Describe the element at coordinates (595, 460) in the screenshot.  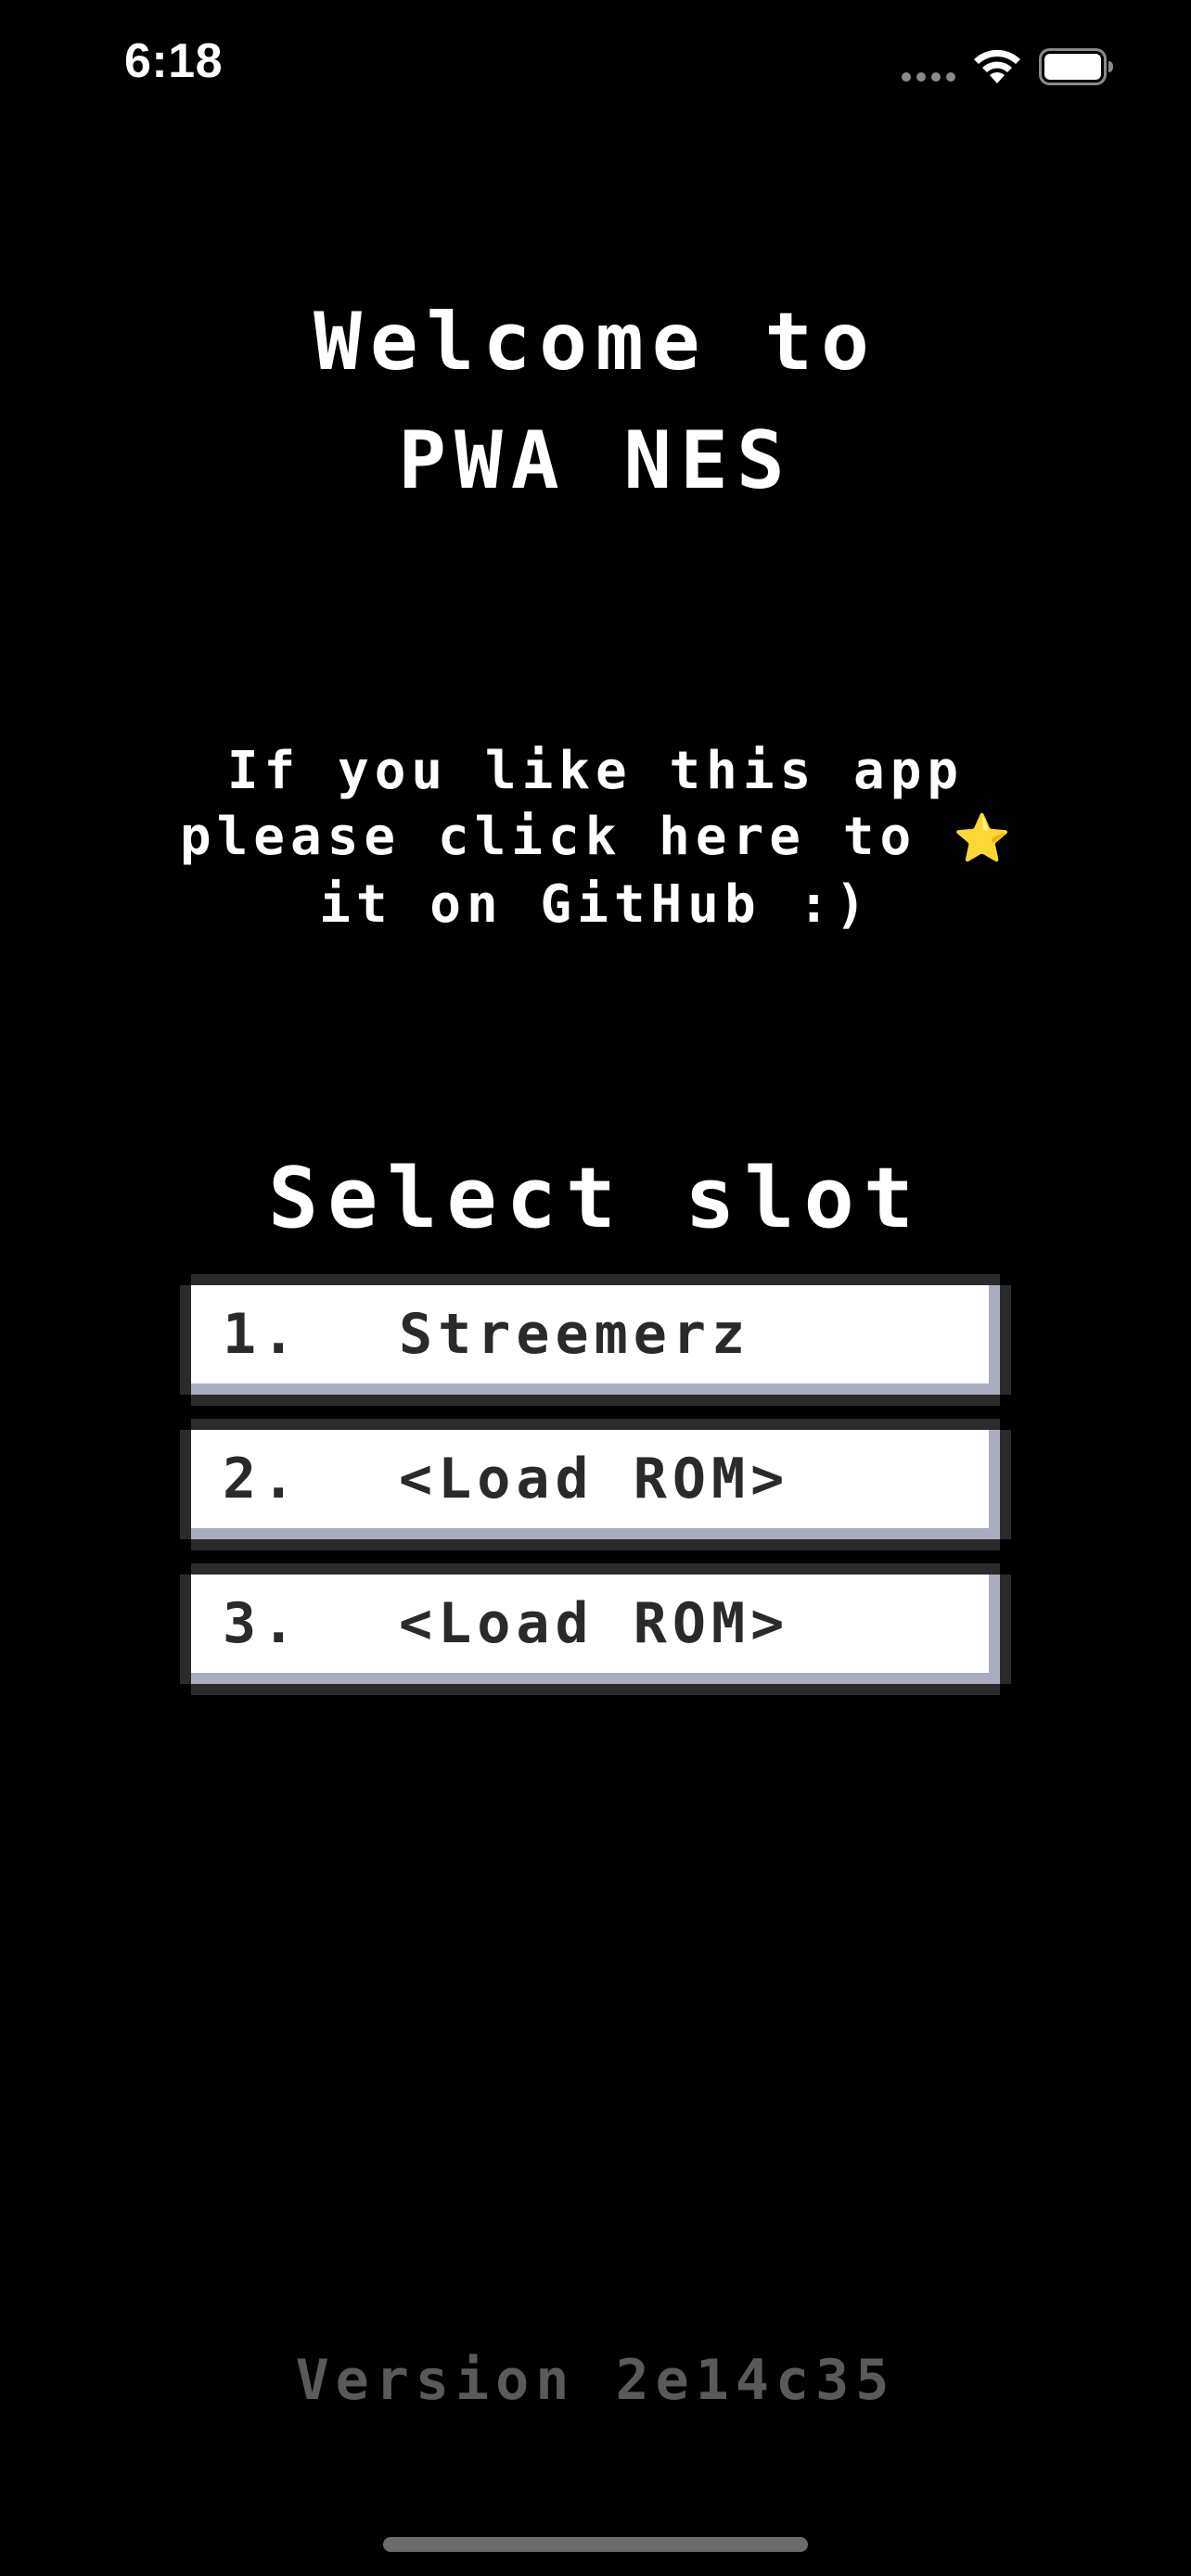
I see `welcome-line-2: PWA NES` at that location.